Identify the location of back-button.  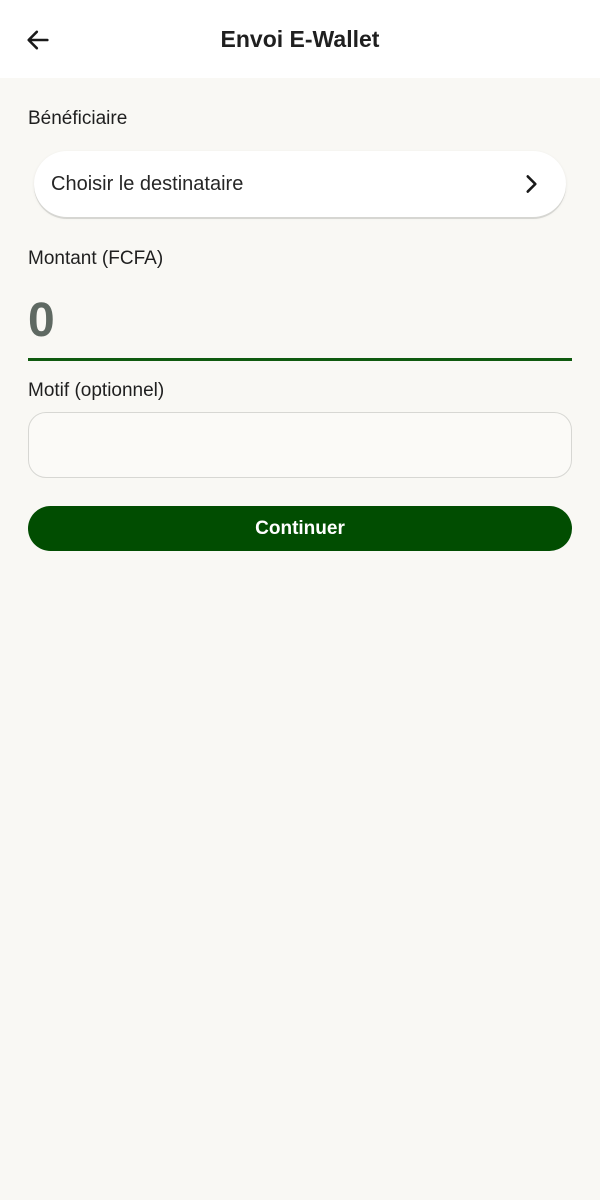
(38, 40).